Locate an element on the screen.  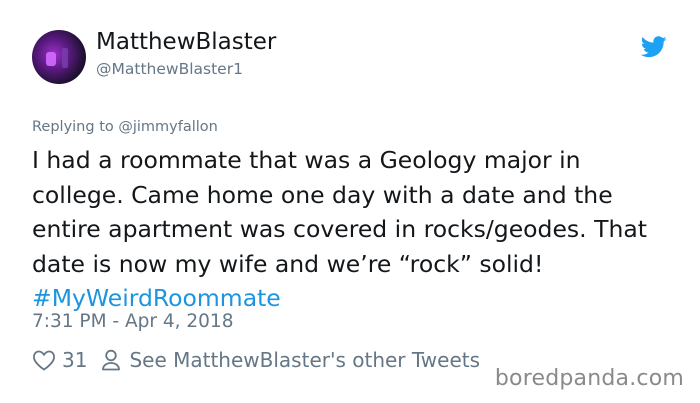
like-count: 31 is located at coordinates (74, 360).